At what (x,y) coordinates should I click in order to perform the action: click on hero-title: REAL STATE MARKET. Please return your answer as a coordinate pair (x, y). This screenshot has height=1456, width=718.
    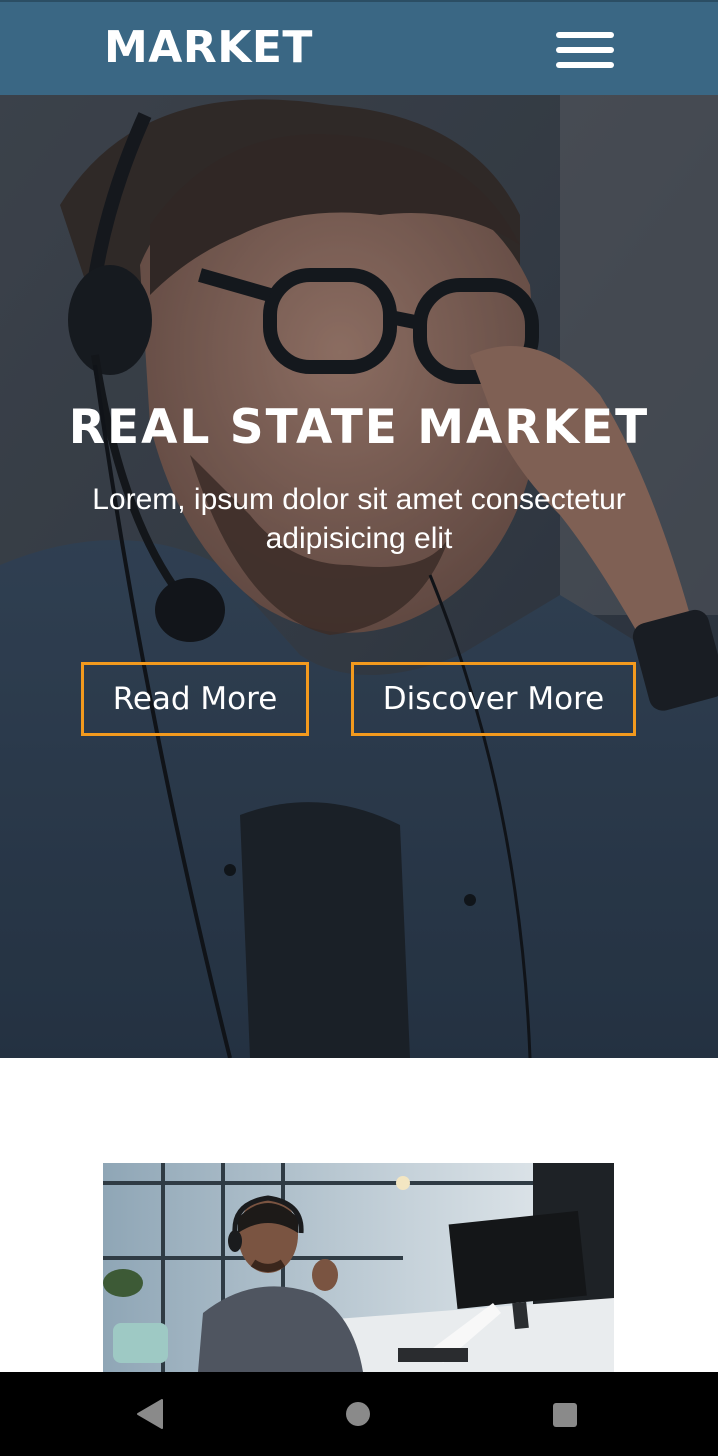
    Looking at the image, I should click on (359, 427).